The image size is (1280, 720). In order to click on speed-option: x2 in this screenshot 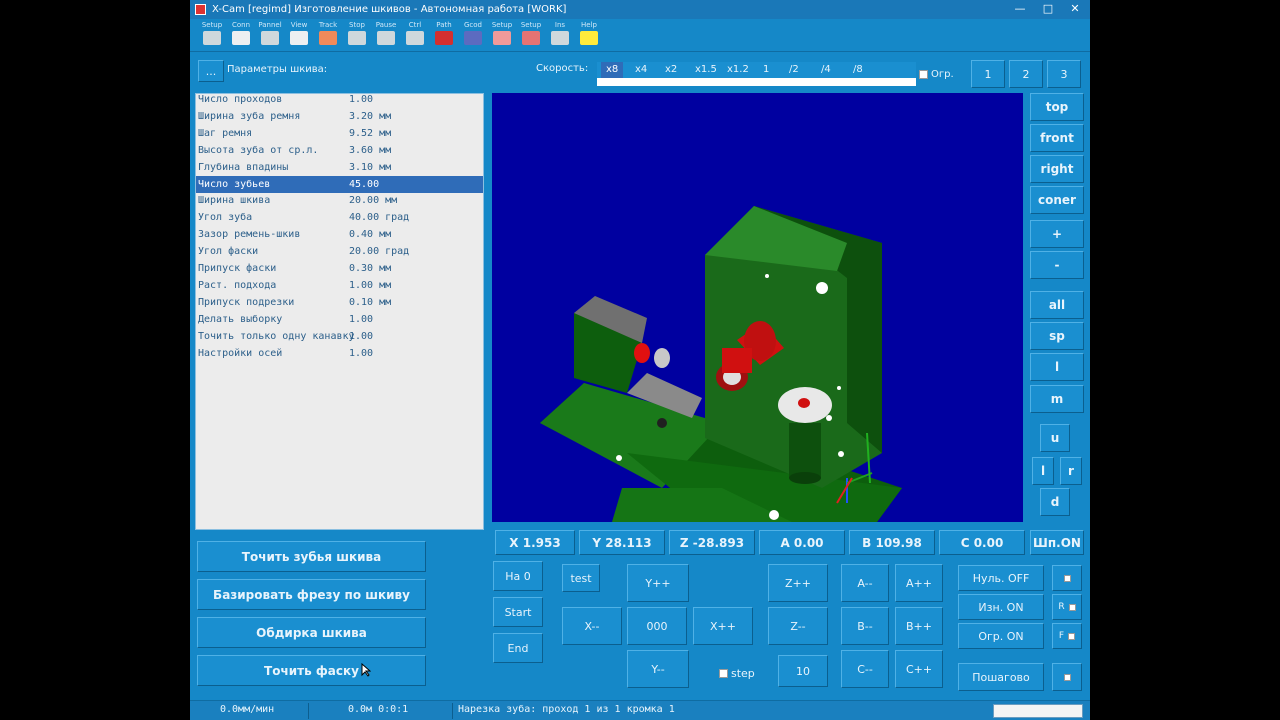, I will do `click(671, 70)`.